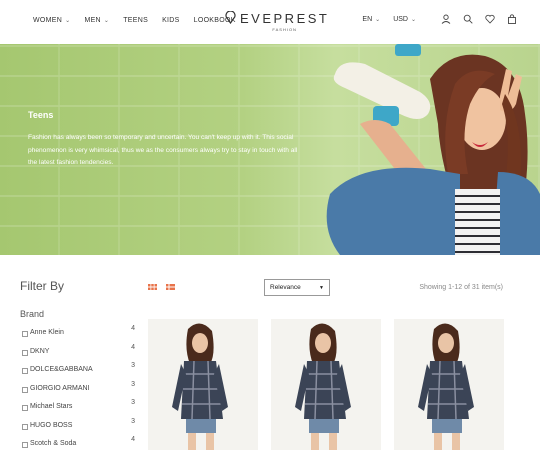 Image resolution: width=540 pixels, height=459 pixels. What do you see at coordinates (51, 425) in the screenshot?
I see `brand-label: HUGO BOSS` at bounding box center [51, 425].